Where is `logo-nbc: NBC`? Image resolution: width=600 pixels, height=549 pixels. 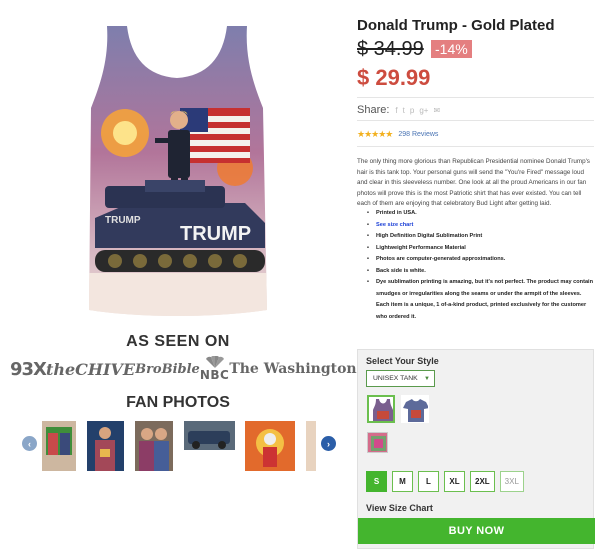
logo-nbc: NBC is located at coordinates (215, 369).